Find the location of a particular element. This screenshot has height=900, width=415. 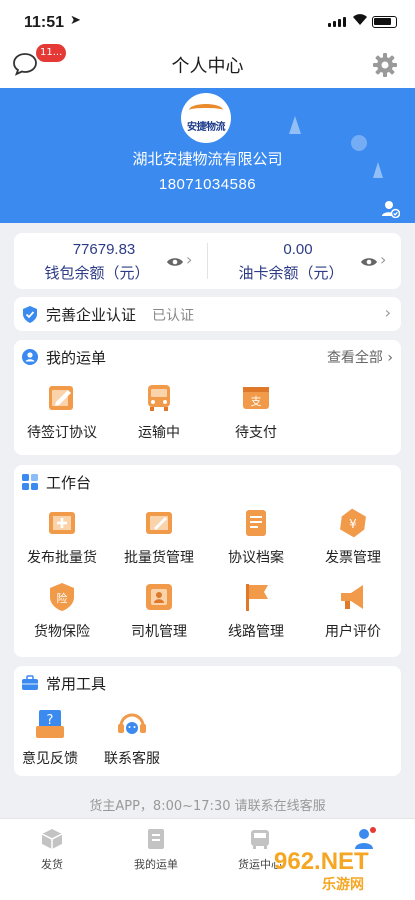

workbench-item-driver-manage: 司机管理 is located at coordinates (159, 611).